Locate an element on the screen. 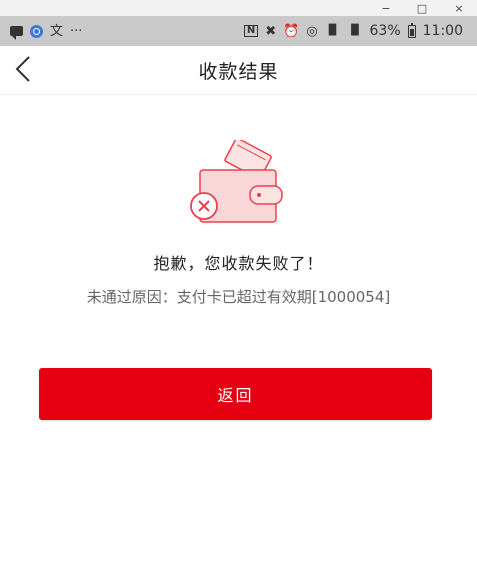 The height and width of the screenshot is (586, 477). result-heading: 抱歉，您收款失败了！ is located at coordinates (238, 263).